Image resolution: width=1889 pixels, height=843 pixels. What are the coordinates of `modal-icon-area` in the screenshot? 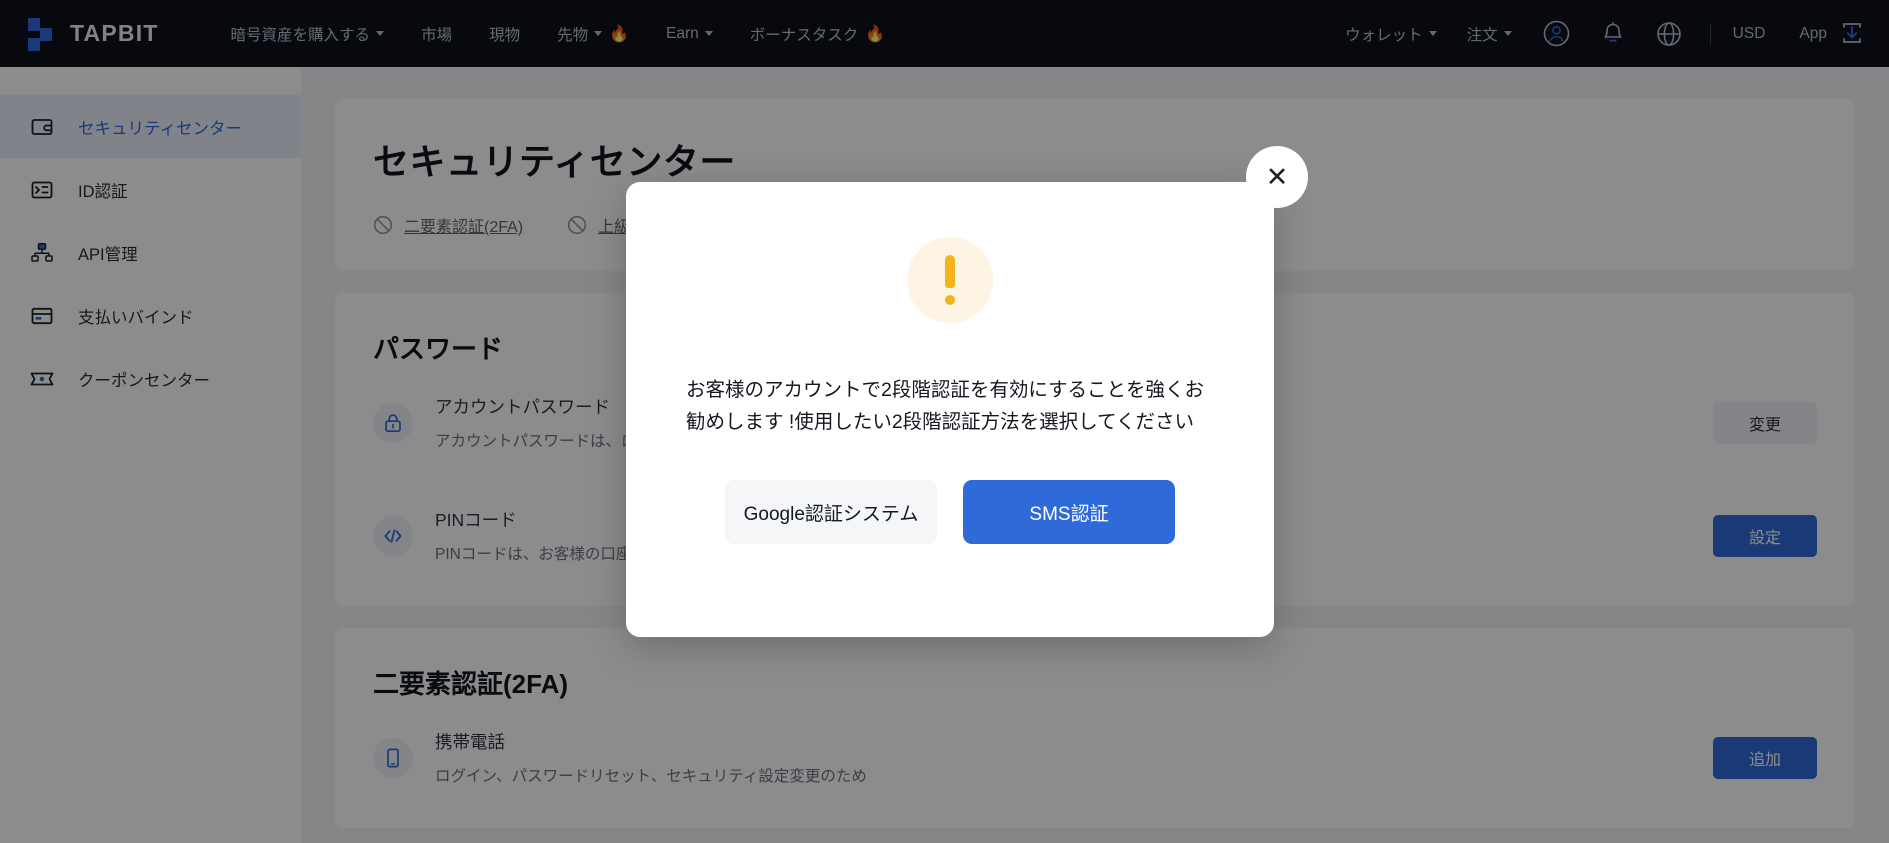 It's located at (950, 252).